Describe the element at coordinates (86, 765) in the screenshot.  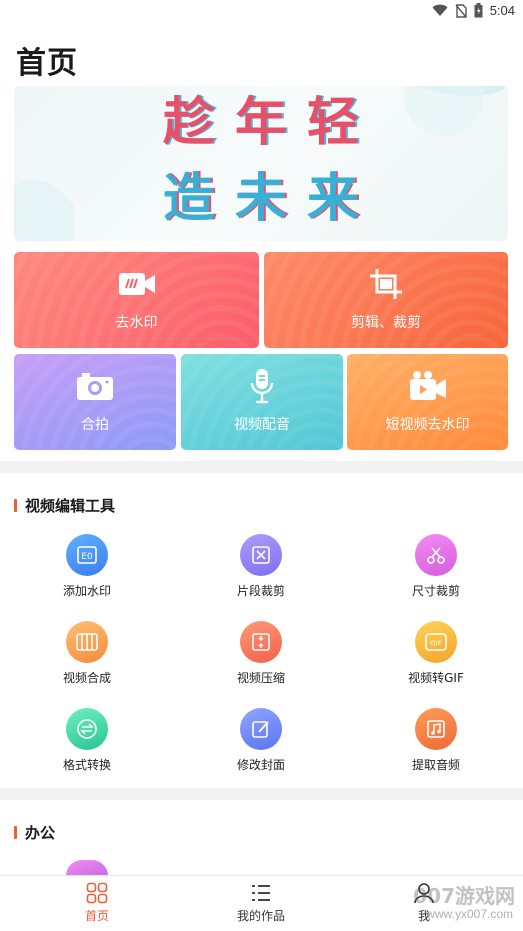
I see `tool-label: 格式转换` at that location.